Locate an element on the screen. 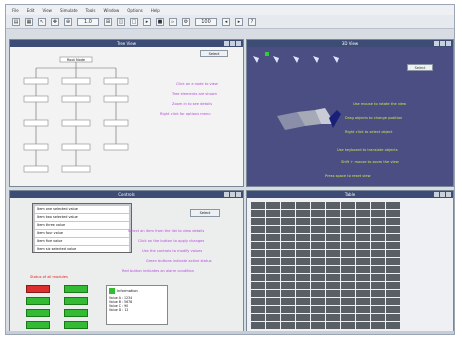 This screenshot has height=339, width=462. alarm-button is located at coordinates (38, 289).